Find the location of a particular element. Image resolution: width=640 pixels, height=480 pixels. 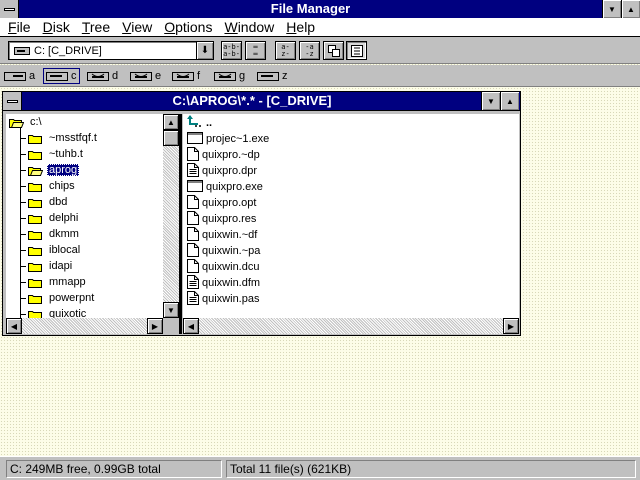

disconnect-network-drive-button: ═ ═ is located at coordinates (255, 50).